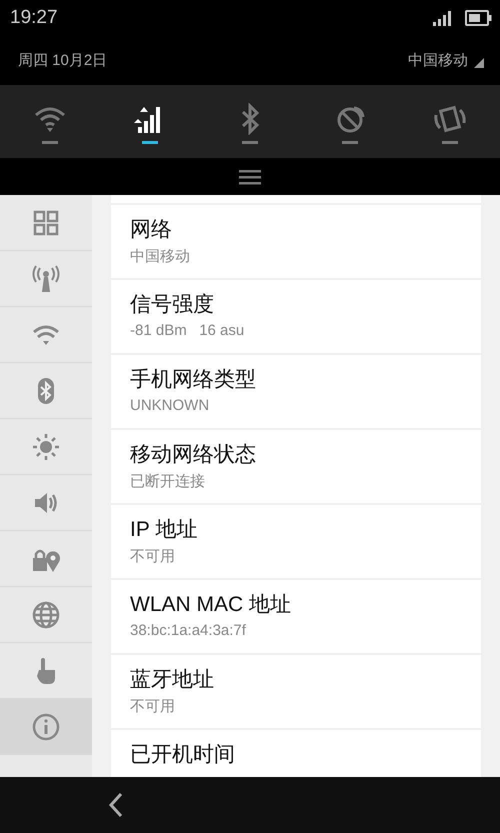 The width and height of the screenshot is (500, 833). What do you see at coordinates (46, 279) in the screenshot?
I see `antenna-icon` at bounding box center [46, 279].